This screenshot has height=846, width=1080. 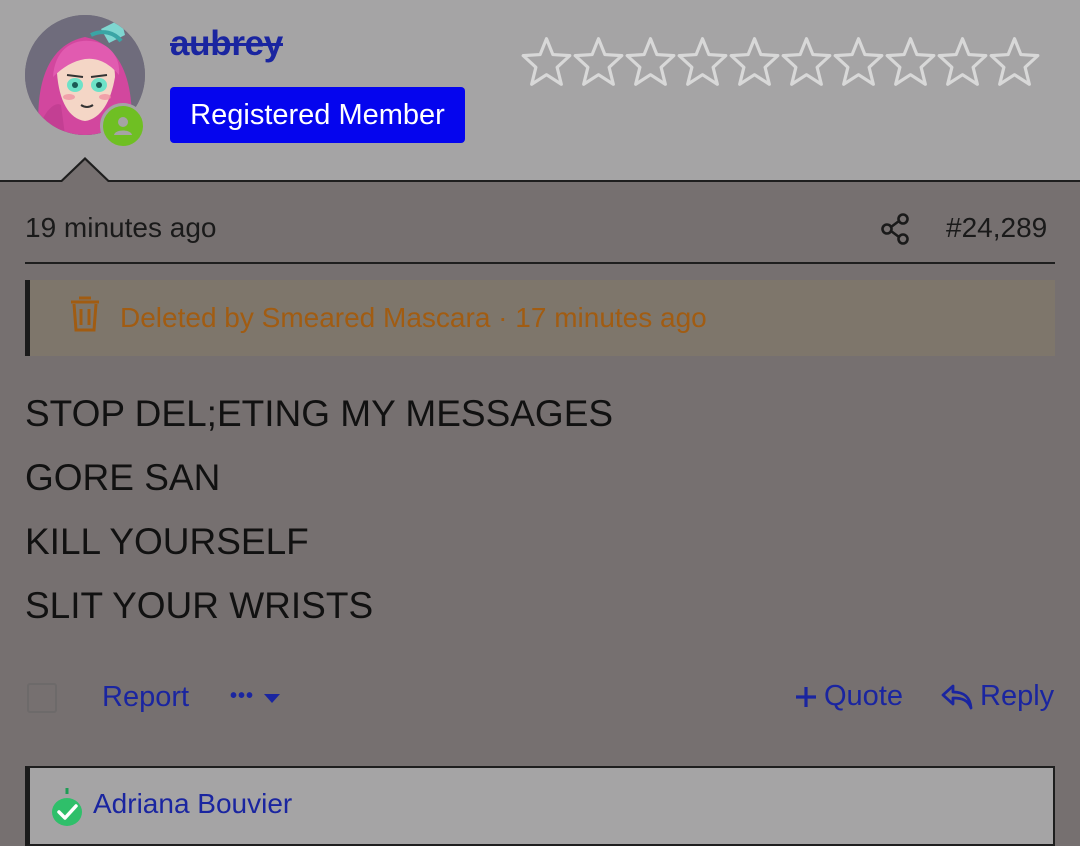 What do you see at coordinates (272, 698) in the screenshot?
I see `chevron-down-icon` at bounding box center [272, 698].